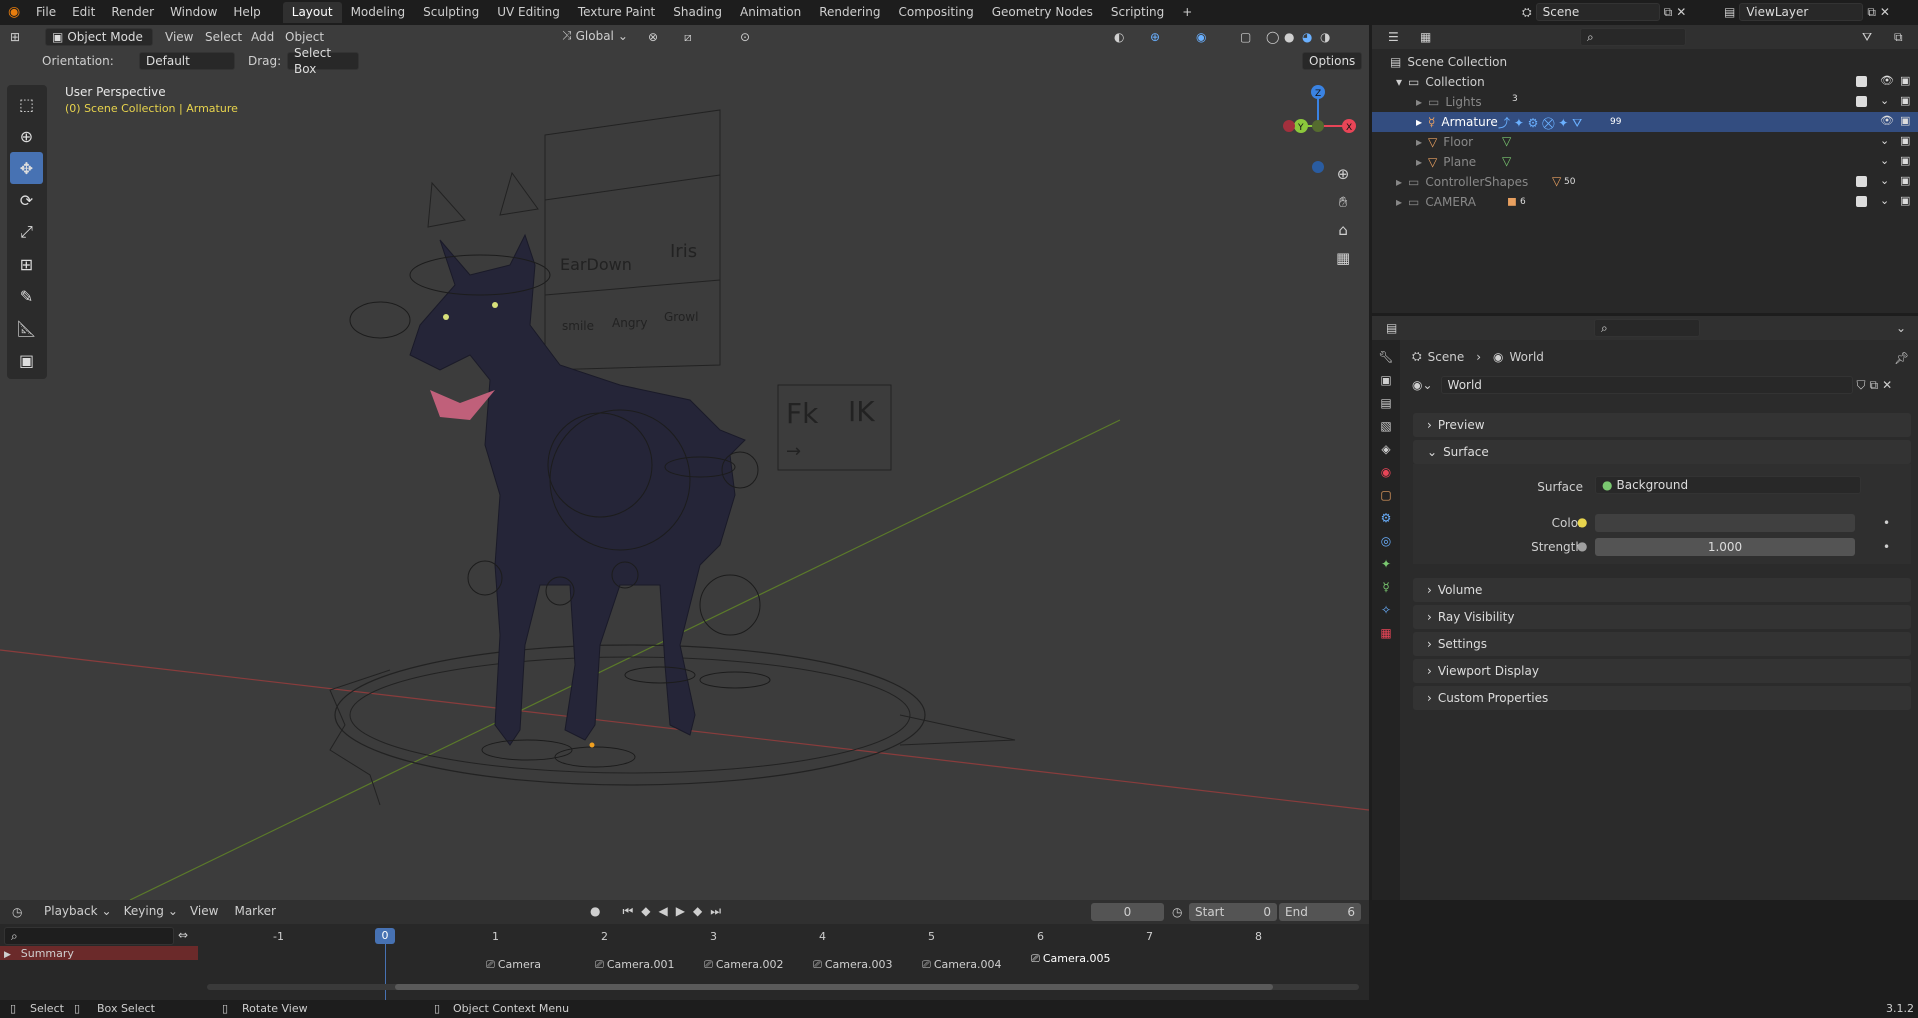 The width and height of the screenshot is (1918, 1018). I want to click on tab-modeling: Modeling, so click(378, 12).